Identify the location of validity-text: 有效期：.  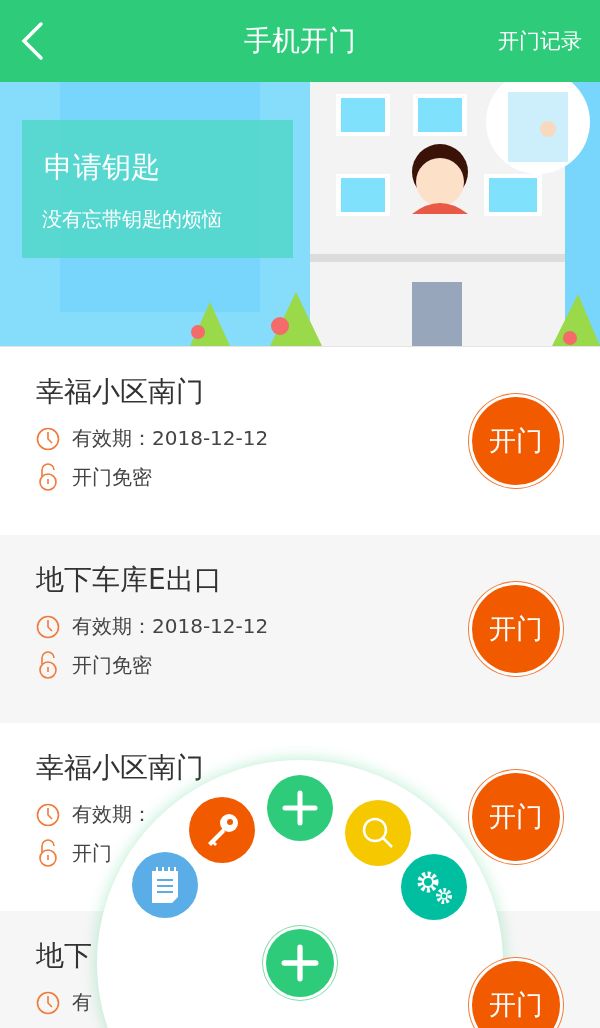
(112, 814).